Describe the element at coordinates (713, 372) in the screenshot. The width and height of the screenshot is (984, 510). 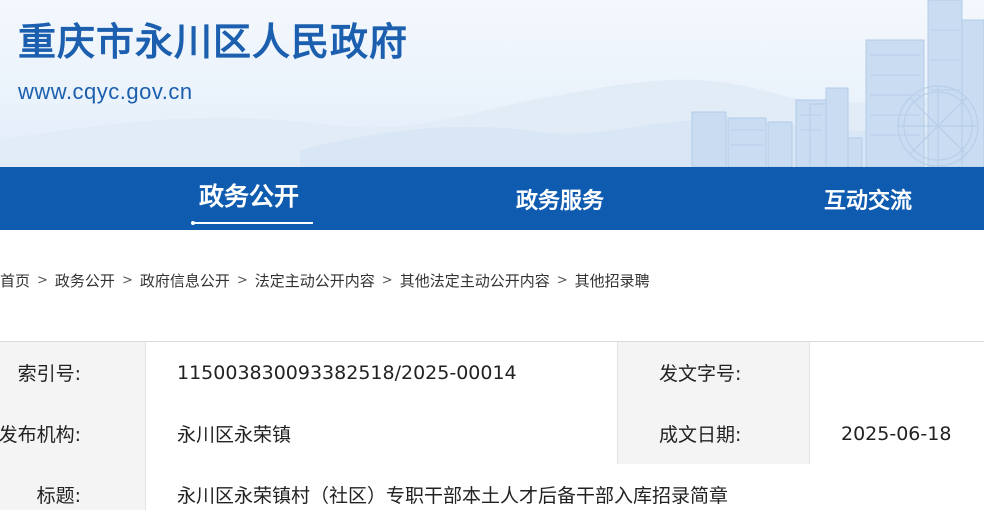
I see `doc-number-label: 发文字号:` at that location.